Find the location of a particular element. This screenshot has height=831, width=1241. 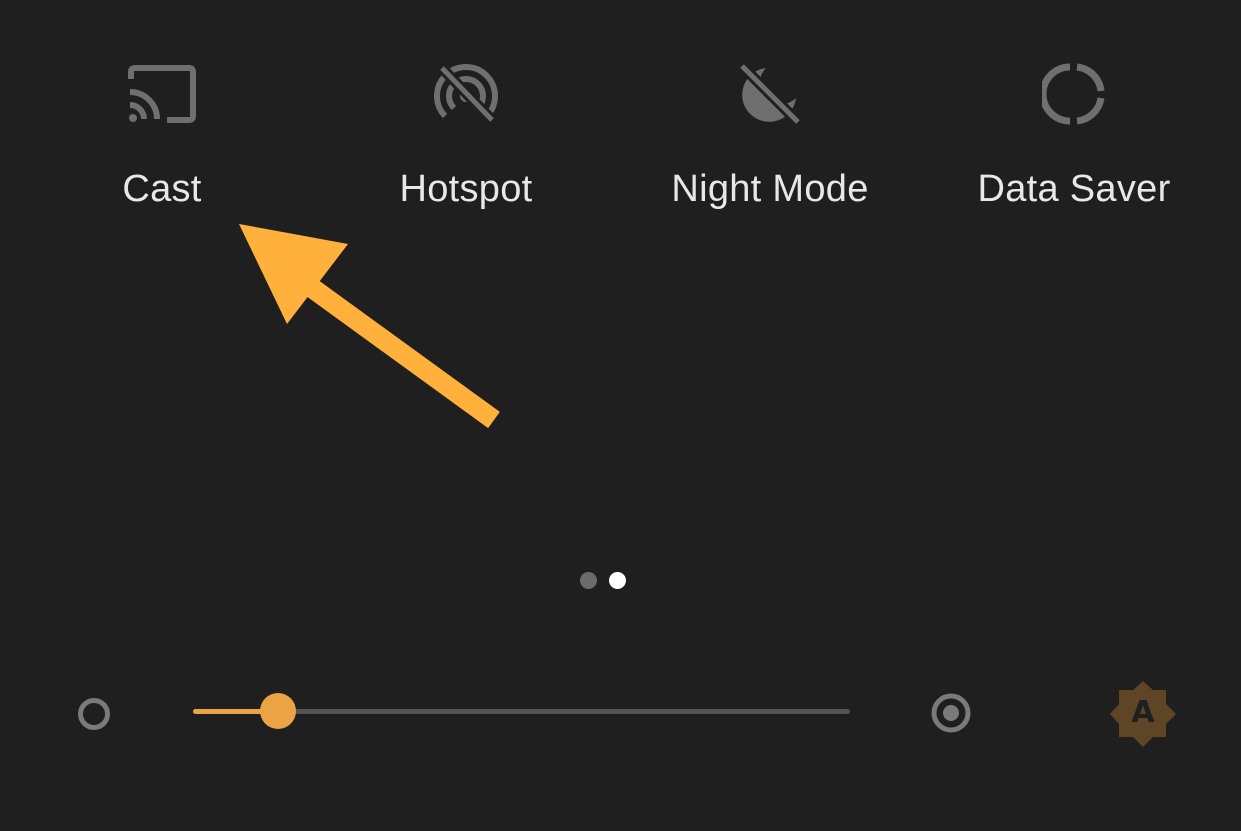

brightness-row: A is located at coordinates (620, 713).